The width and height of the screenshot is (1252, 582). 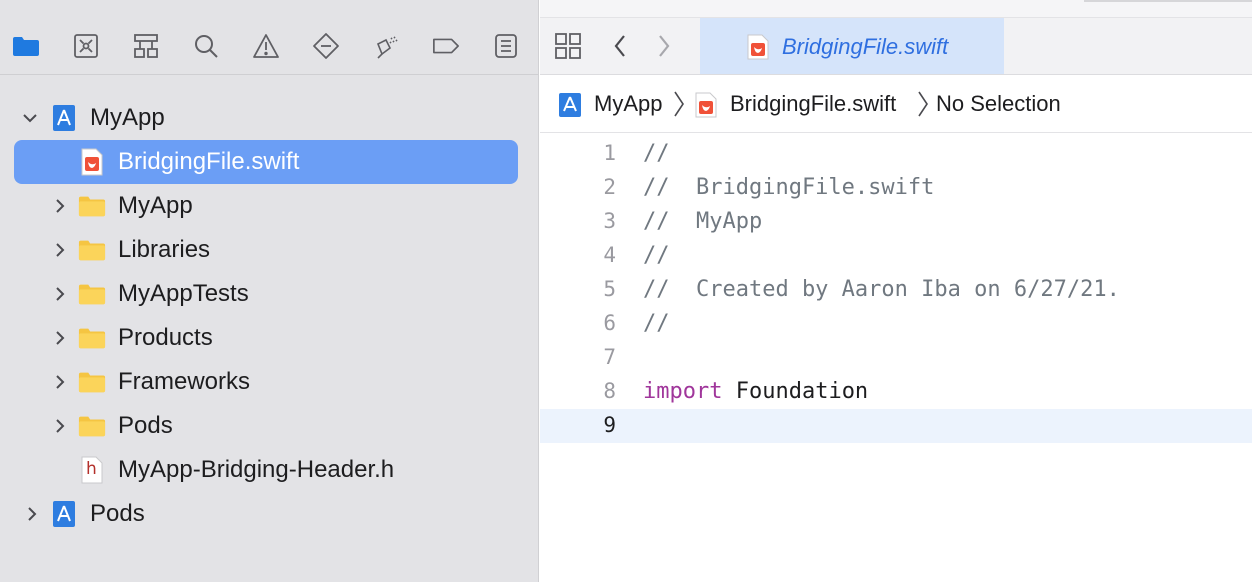 I want to click on line-number: 9, so click(x=609, y=425).